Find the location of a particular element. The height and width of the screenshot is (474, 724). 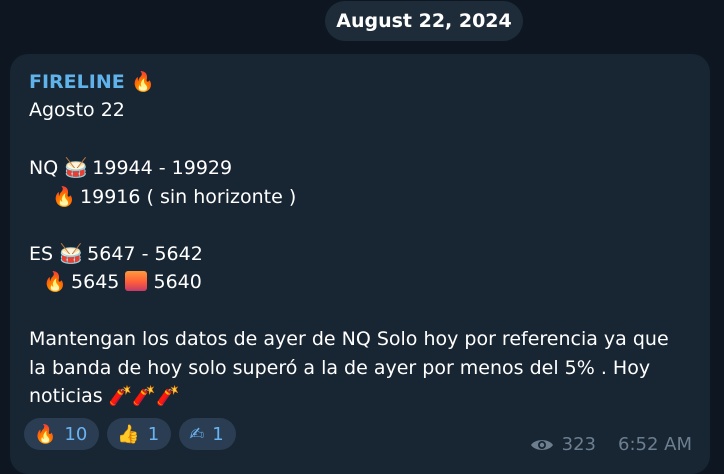

message-time: 6:52 AM is located at coordinates (655, 444).